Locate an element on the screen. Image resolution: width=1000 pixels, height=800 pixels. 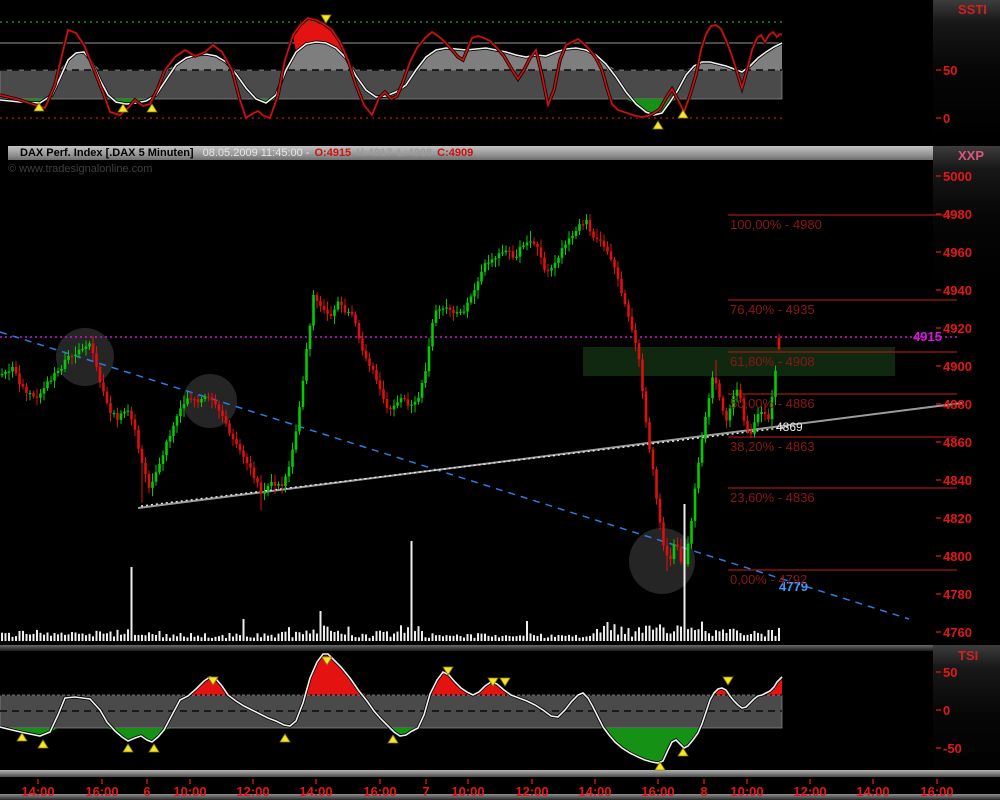
open-value: O:4915 is located at coordinates (333, 153).